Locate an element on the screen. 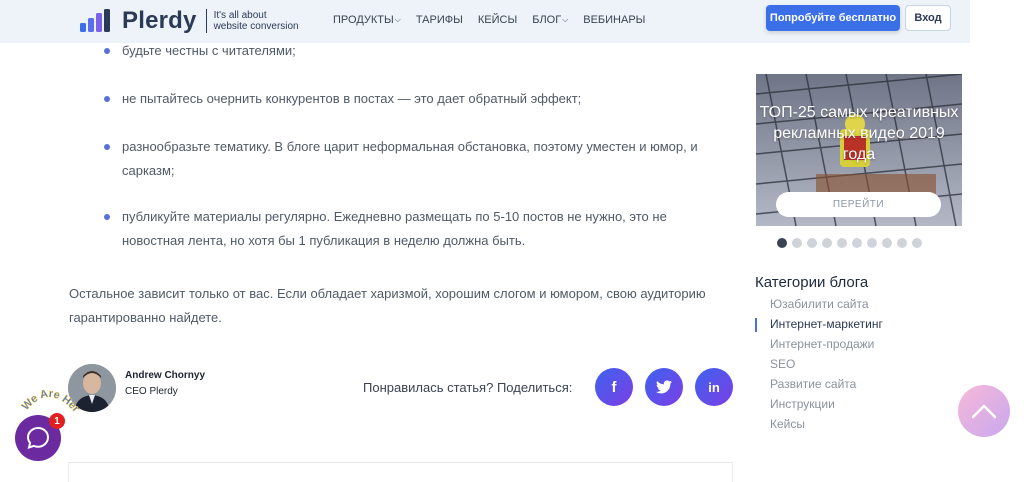  nav-item-products: ПРОДУКТЫ ⌵ is located at coordinates (367, 20).